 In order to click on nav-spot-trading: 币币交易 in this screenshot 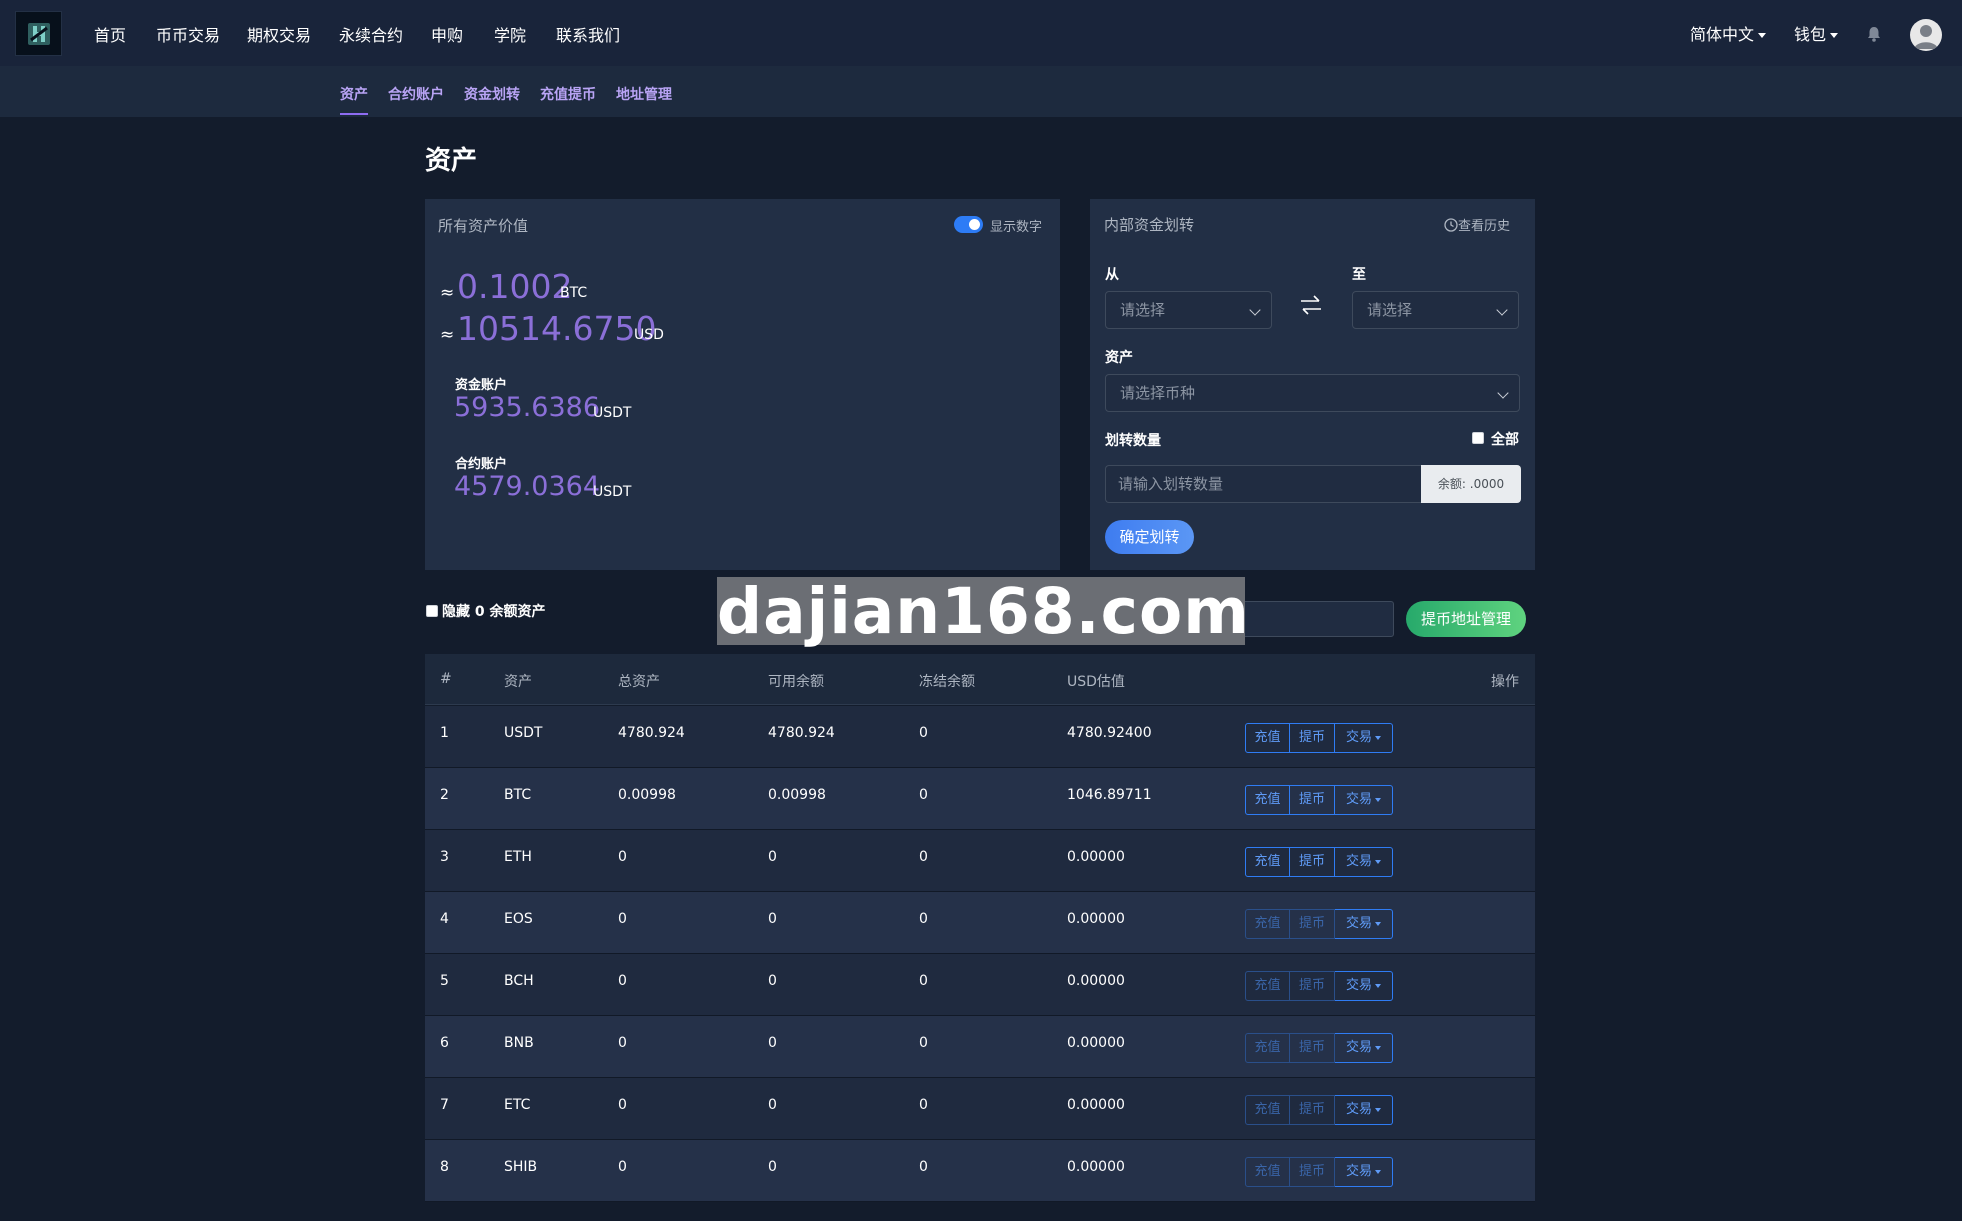, I will do `click(188, 34)`.